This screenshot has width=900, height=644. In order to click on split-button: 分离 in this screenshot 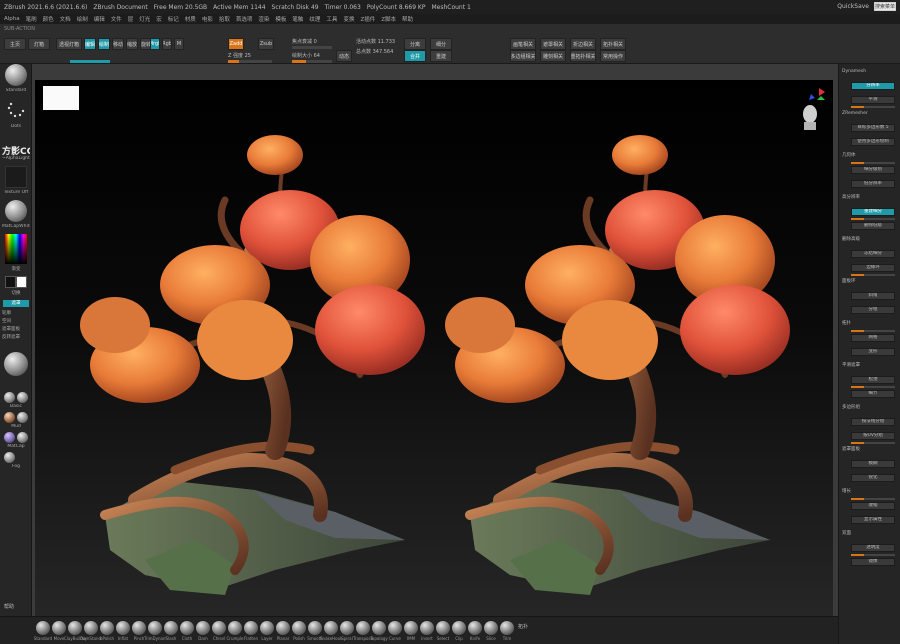, I will do `click(415, 44)`.